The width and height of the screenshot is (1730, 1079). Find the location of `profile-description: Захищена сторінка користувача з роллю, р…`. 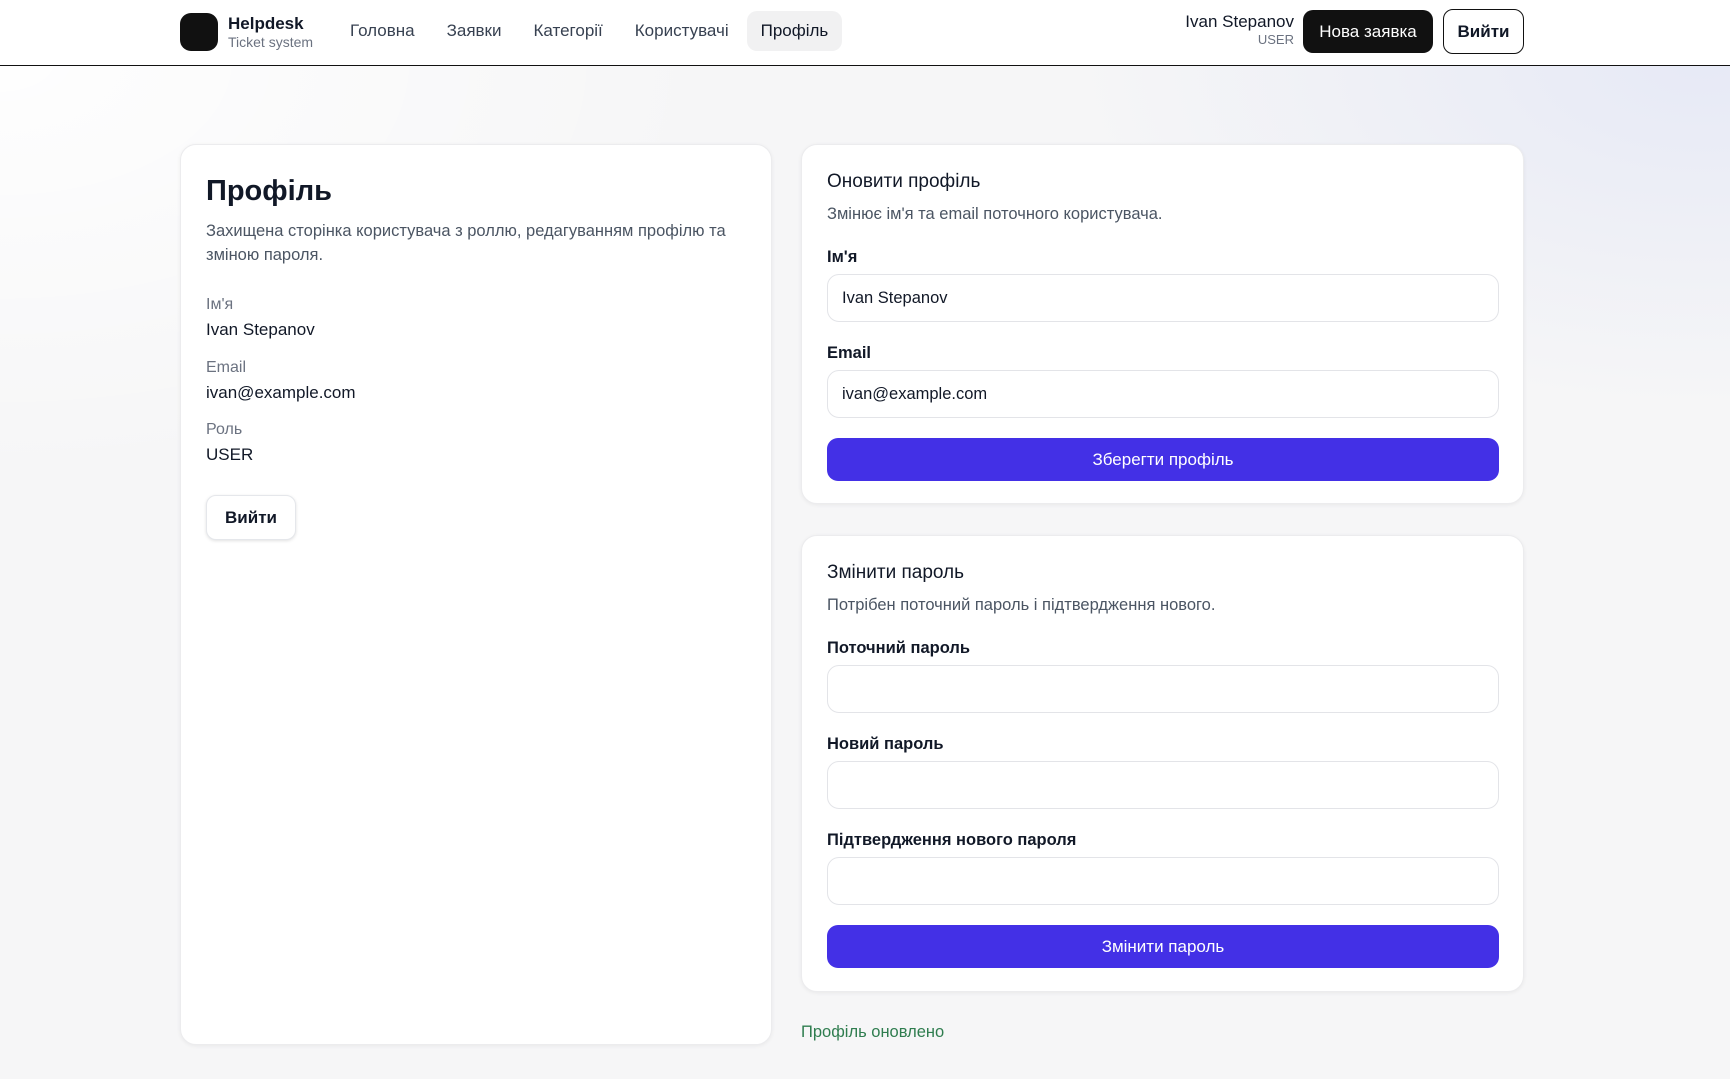

profile-description: Захищена сторінка користувача з роллю, р… is located at coordinates (466, 243).